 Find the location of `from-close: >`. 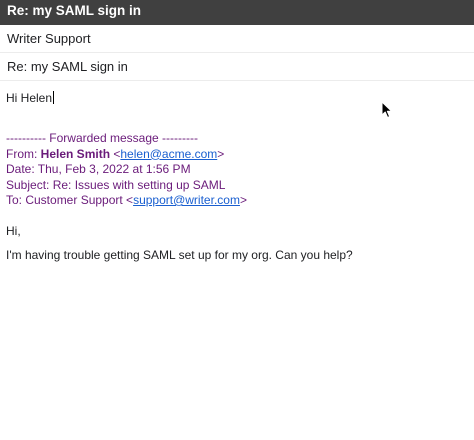

from-close: > is located at coordinates (221, 153).